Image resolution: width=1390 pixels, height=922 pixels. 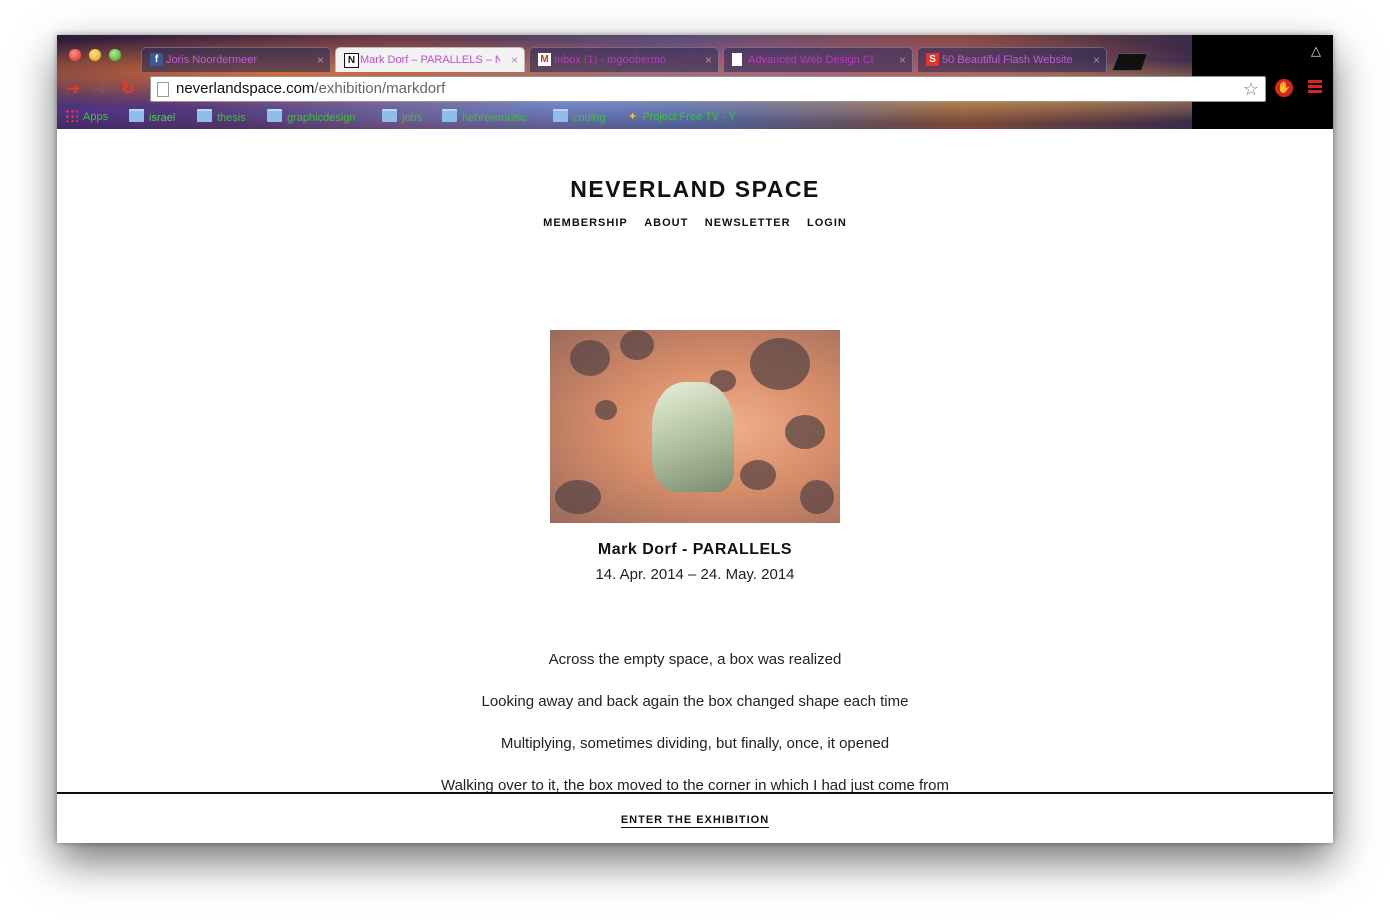 I want to click on neverland-icon: N, so click(x=351, y=60).